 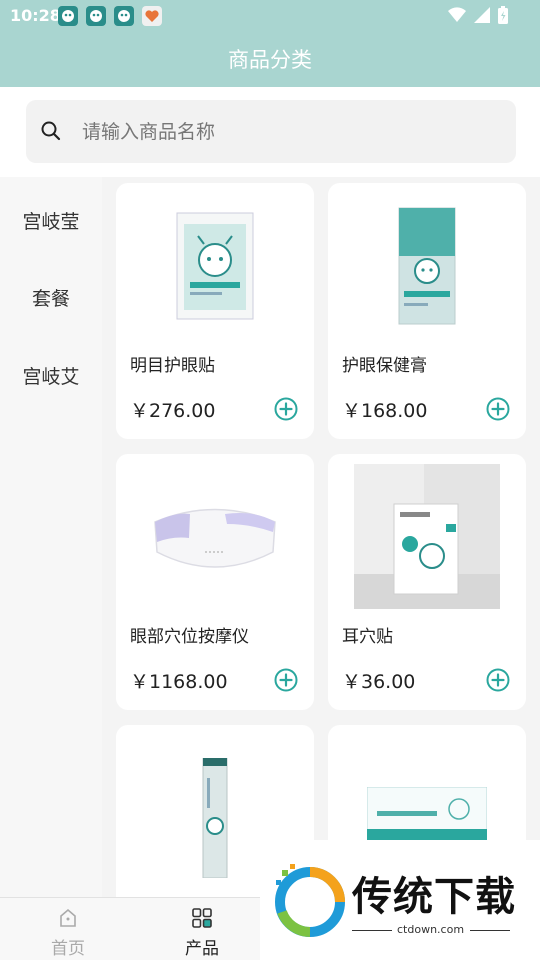 What do you see at coordinates (270, 16) in the screenshot?
I see `status-bar: 10:28` at bounding box center [270, 16].